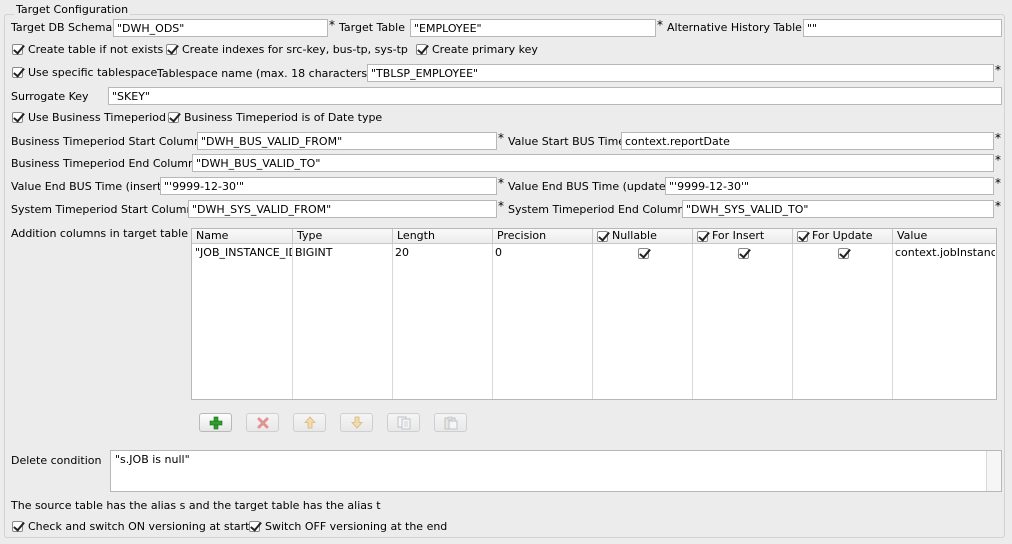  I want to click on column-header-for-insert: For Insert, so click(743, 236).